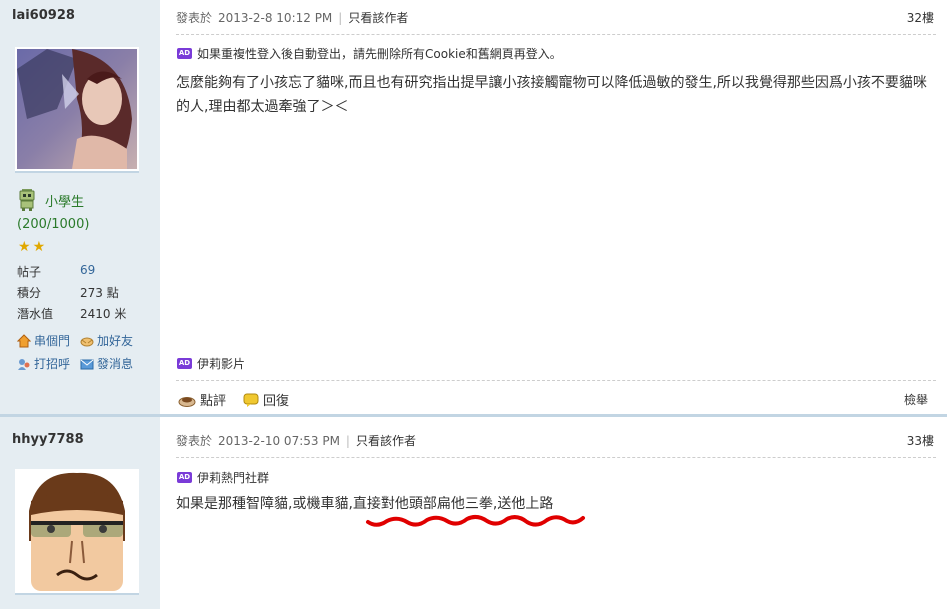 The width and height of the screenshot is (947, 609). What do you see at coordinates (920, 17) in the screenshot?
I see `floor-number: 32樓` at bounding box center [920, 17].